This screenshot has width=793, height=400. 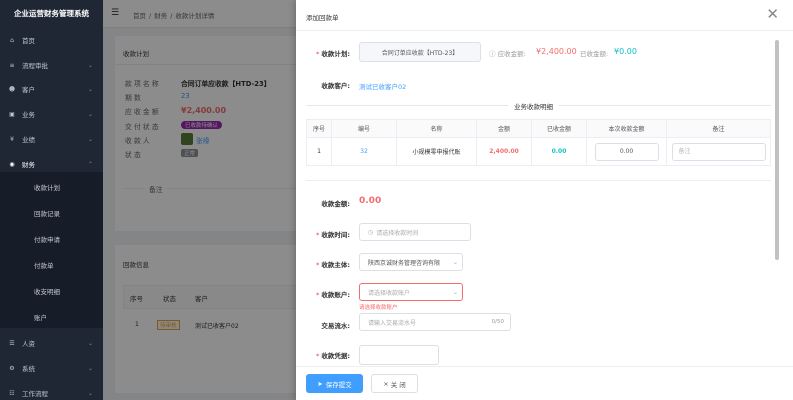 What do you see at coordinates (625, 51) in the screenshot?
I see `received-value: ¥0.00` at bounding box center [625, 51].